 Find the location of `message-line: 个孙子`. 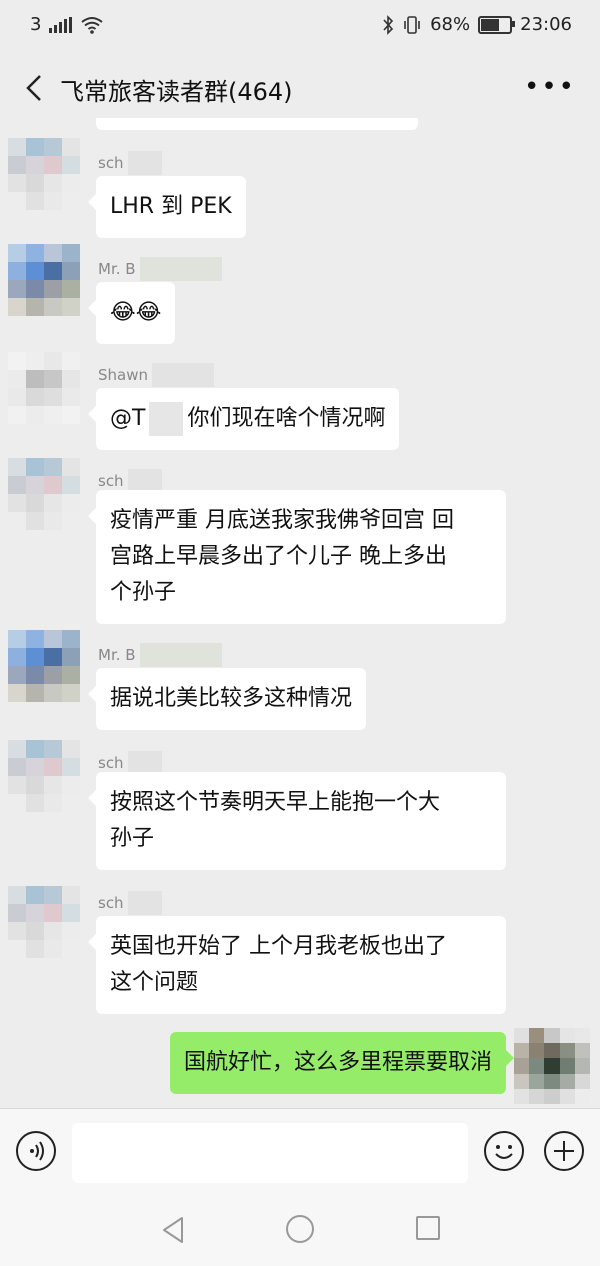

message-line: 个孙子 is located at coordinates (143, 592).